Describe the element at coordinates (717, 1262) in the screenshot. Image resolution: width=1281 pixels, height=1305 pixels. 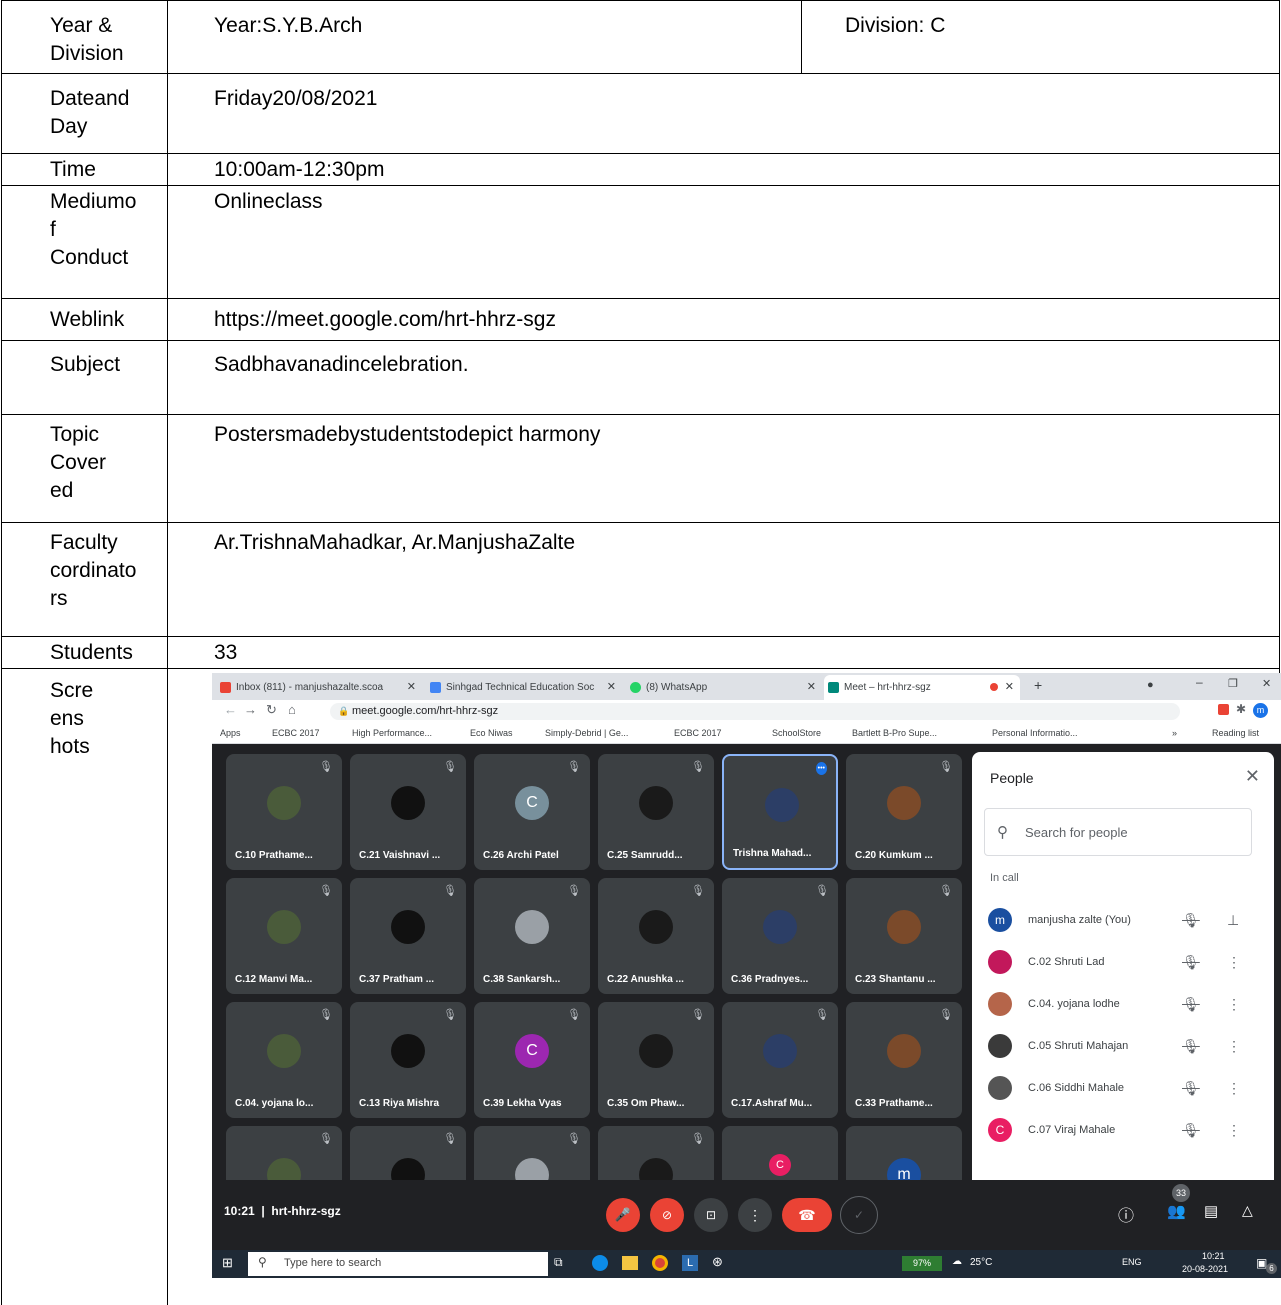
I see `app-icon: ⊛` at that location.